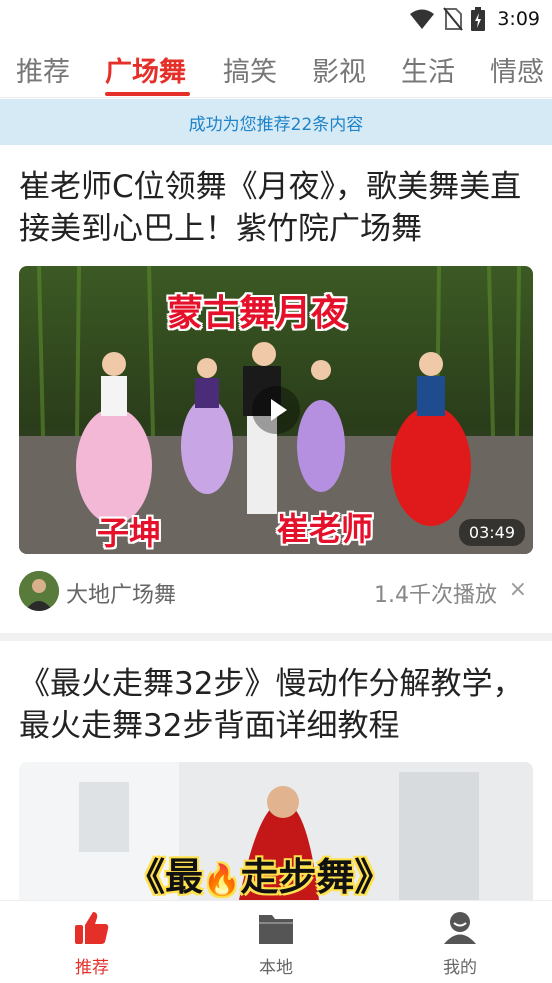 The image size is (552, 983). I want to click on nav-profile: 我的, so click(460, 944).